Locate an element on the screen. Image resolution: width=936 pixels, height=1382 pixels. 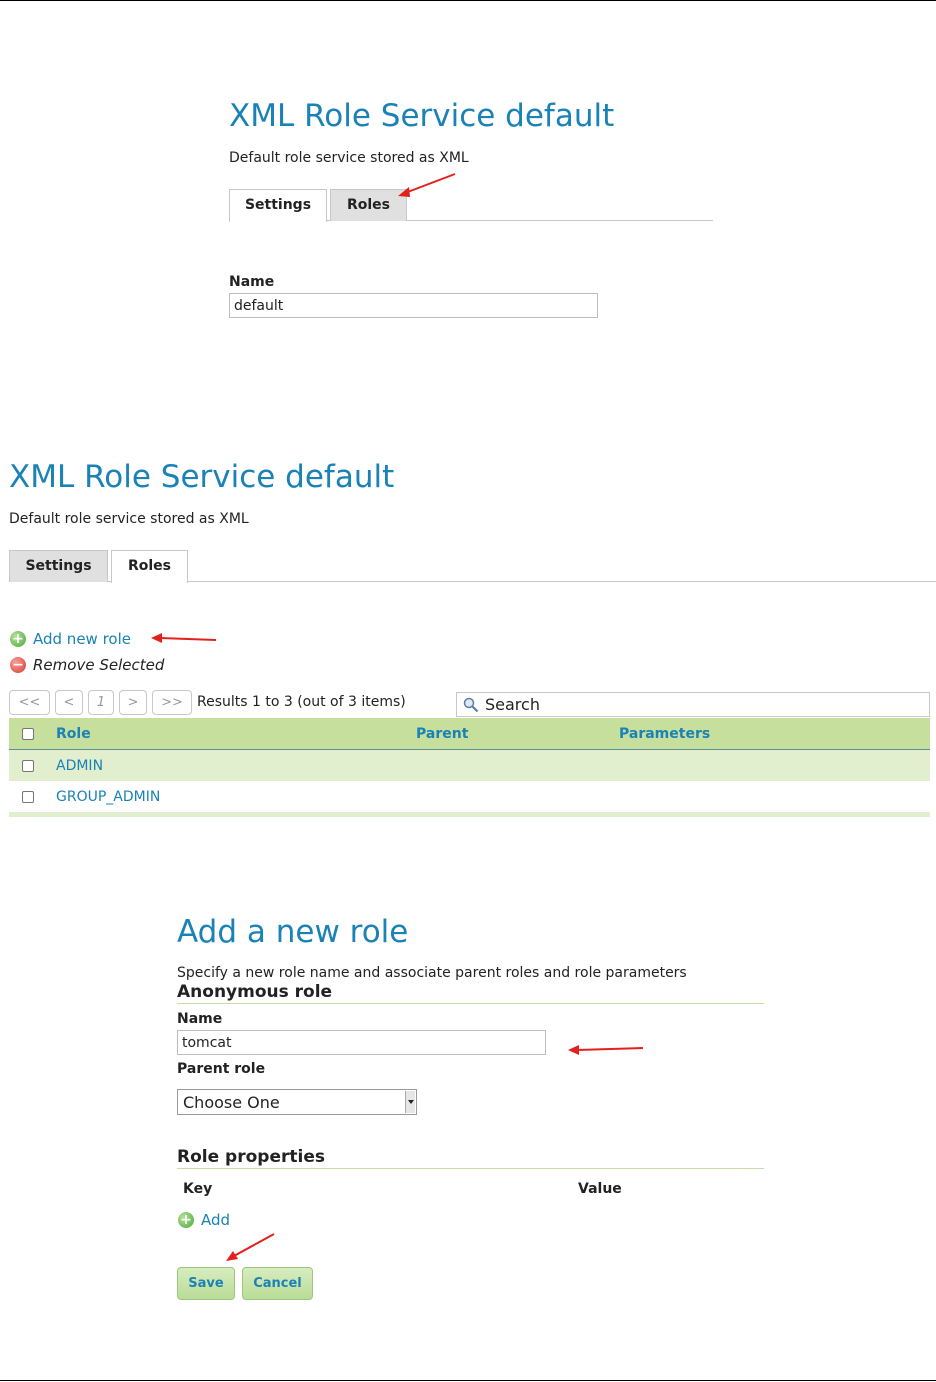
search-input is located at coordinates (695, 704).